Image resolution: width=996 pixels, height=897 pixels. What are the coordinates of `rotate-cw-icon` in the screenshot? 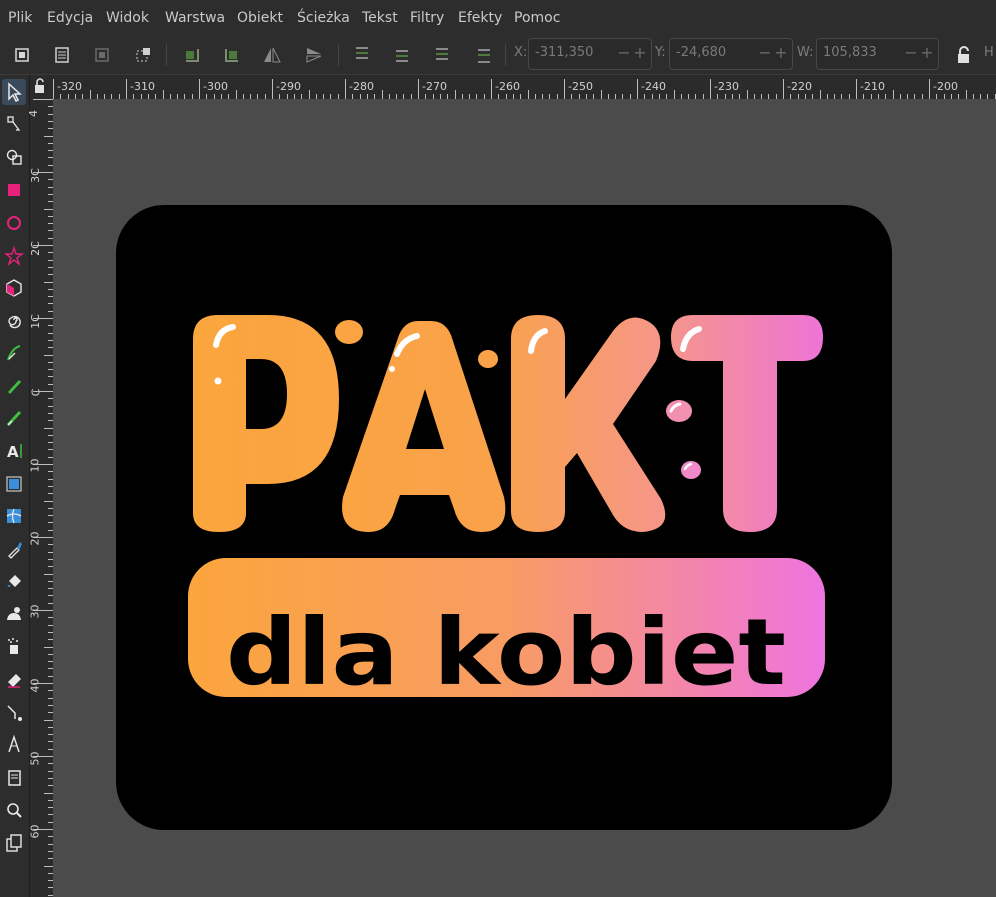 It's located at (232, 55).